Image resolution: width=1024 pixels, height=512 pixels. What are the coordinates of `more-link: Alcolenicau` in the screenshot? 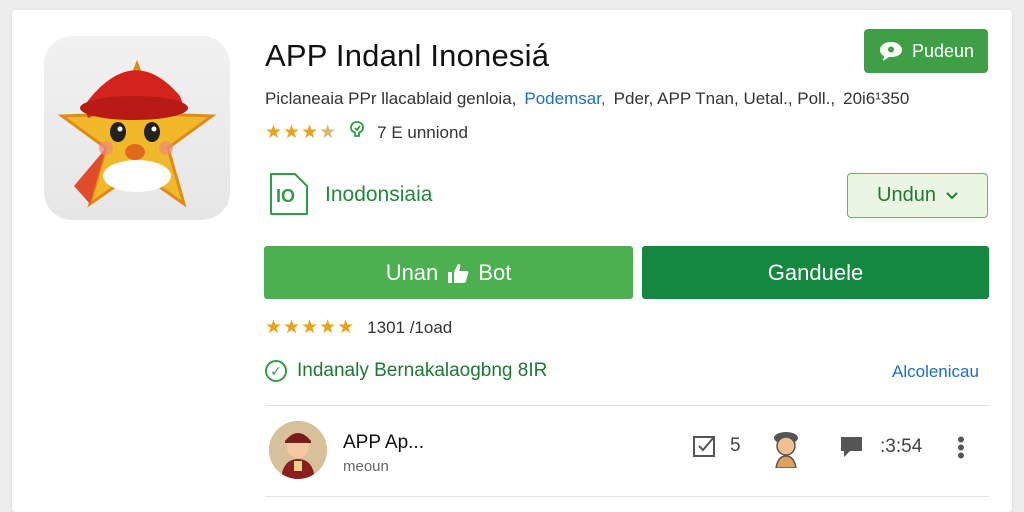 It's located at (935, 372).